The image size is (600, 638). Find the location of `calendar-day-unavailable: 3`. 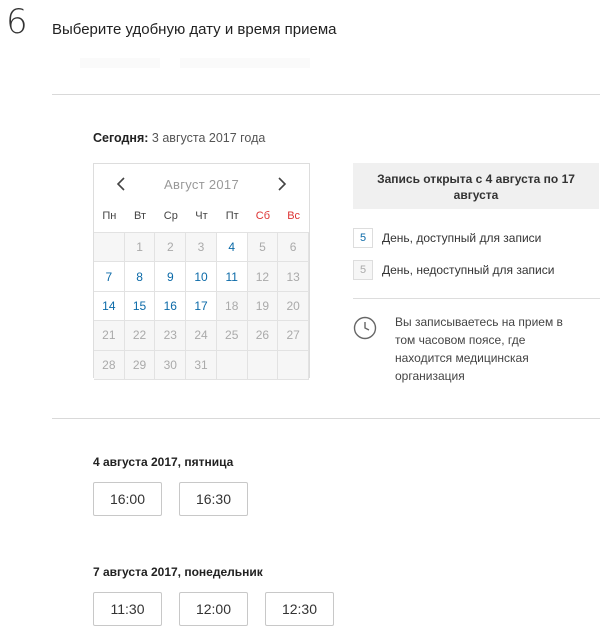

calendar-day-unavailable: 3 is located at coordinates (201, 248).